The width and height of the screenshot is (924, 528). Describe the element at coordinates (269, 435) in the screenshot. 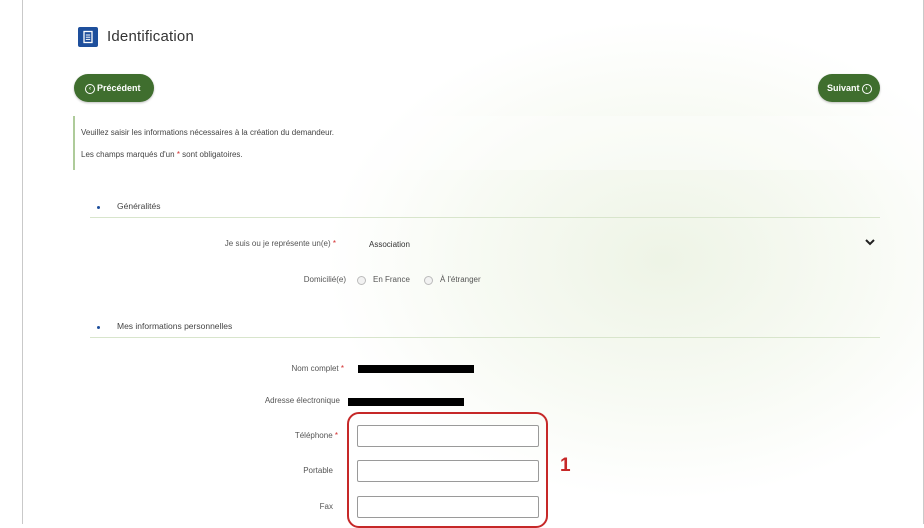

I see `phone-label: Téléphone *` at that location.